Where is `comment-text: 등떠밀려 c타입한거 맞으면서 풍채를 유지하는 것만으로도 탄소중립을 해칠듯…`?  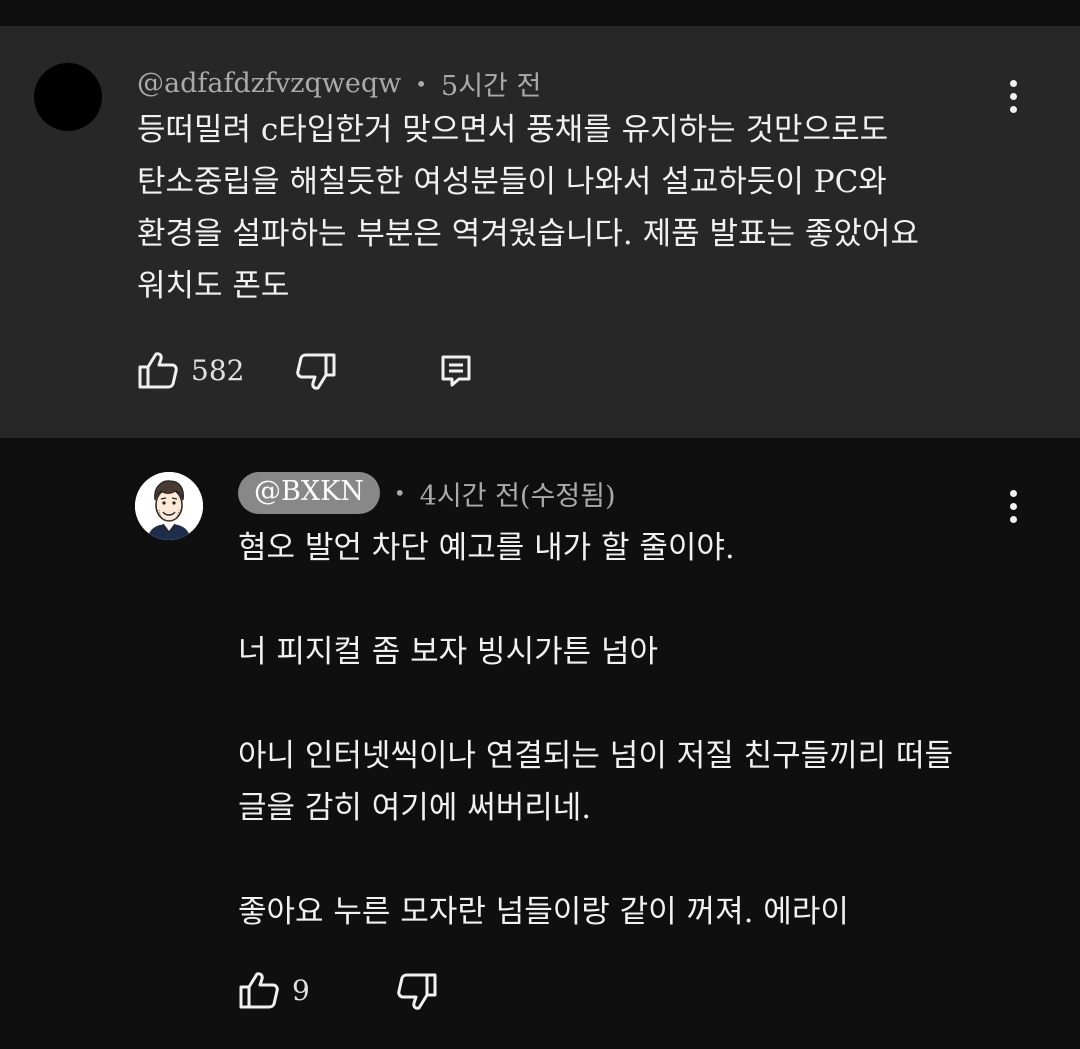 comment-text: 등떠밀려 c타입한거 맞으면서 풍채를 유지하는 것만으로도 탄소중립을 해칠듯… is located at coordinates (528, 208).